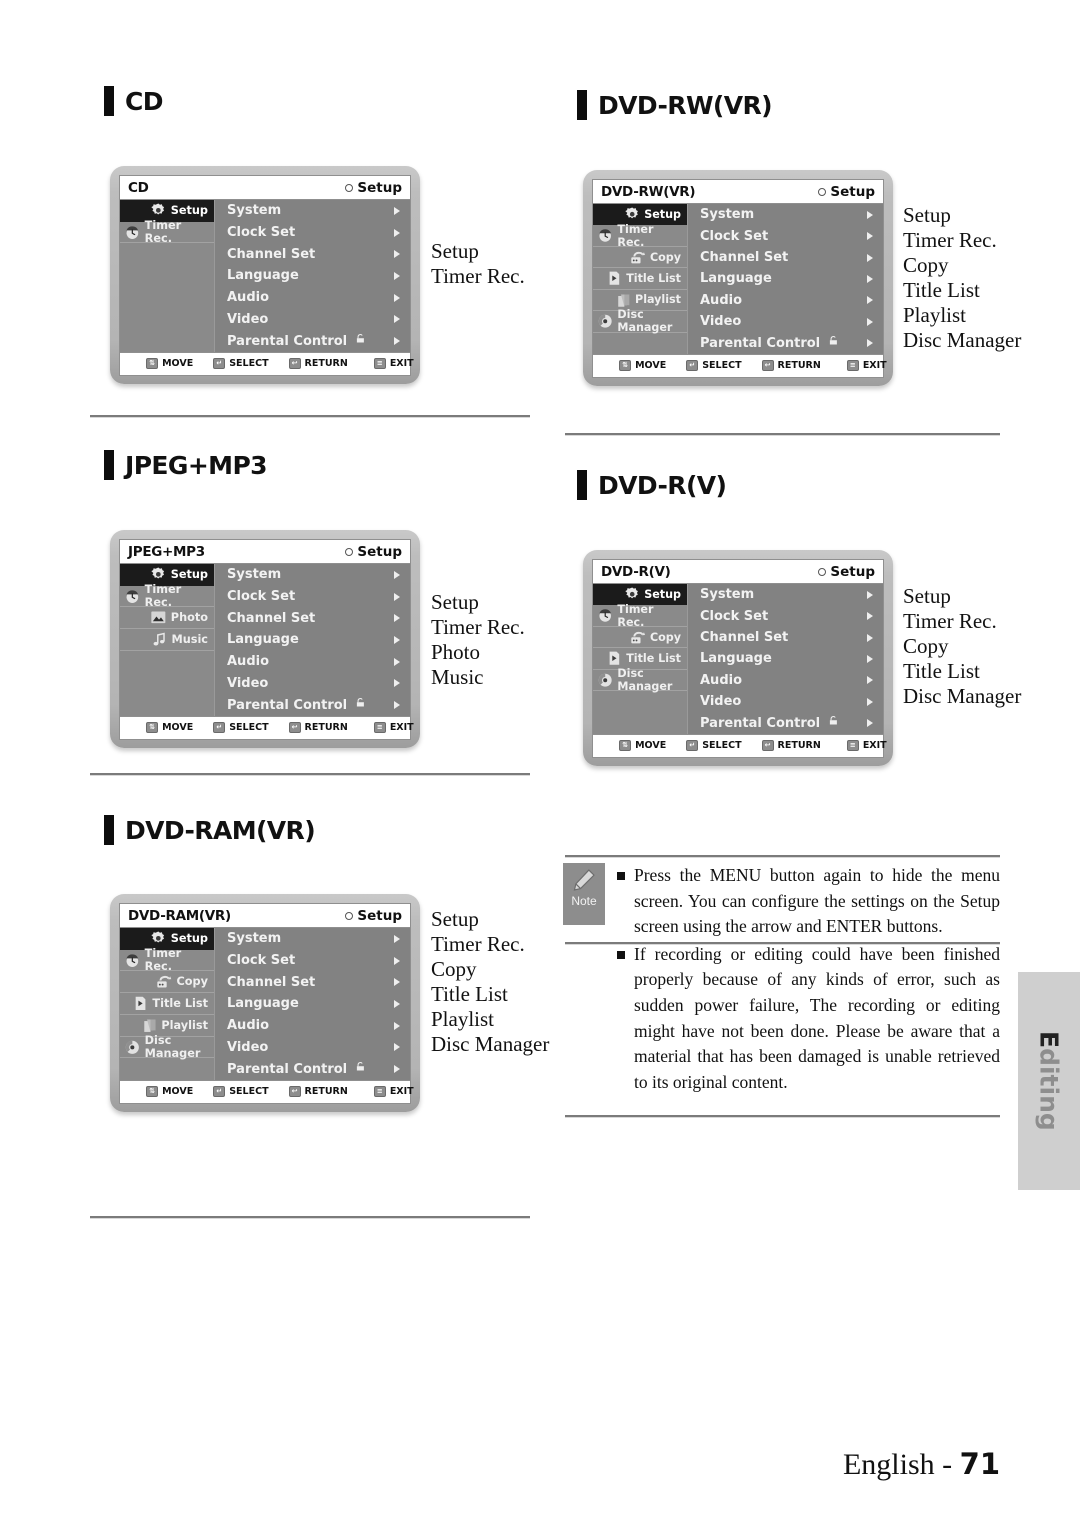 This screenshot has height=1526, width=1080. I want to click on osd-help-bar: ⇅ MOVE ↵ SELECT ↩ RETURN ≡ EXIT, so click(267, 363).